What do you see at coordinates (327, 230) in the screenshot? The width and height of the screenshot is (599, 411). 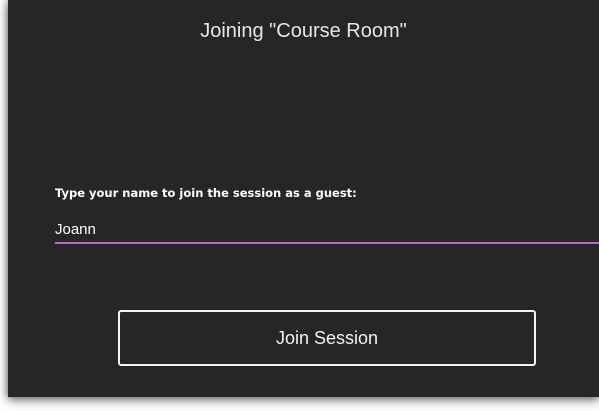 I see `guest-name-input` at bounding box center [327, 230].